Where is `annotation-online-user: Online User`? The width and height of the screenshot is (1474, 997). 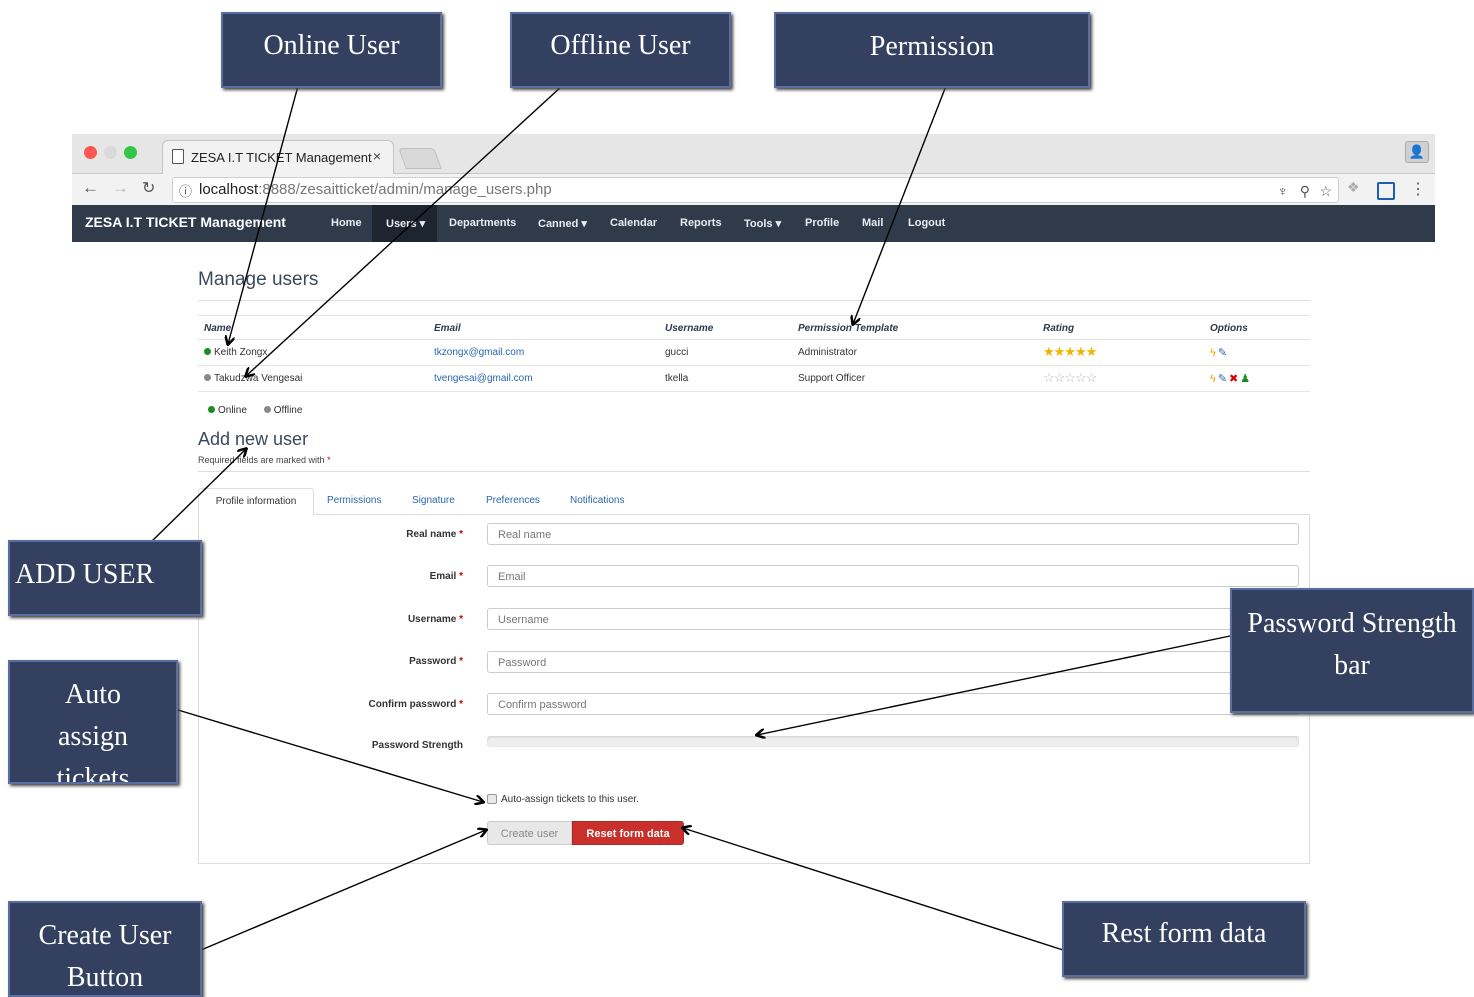
annotation-online-user: Online User is located at coordinates (331, 50).